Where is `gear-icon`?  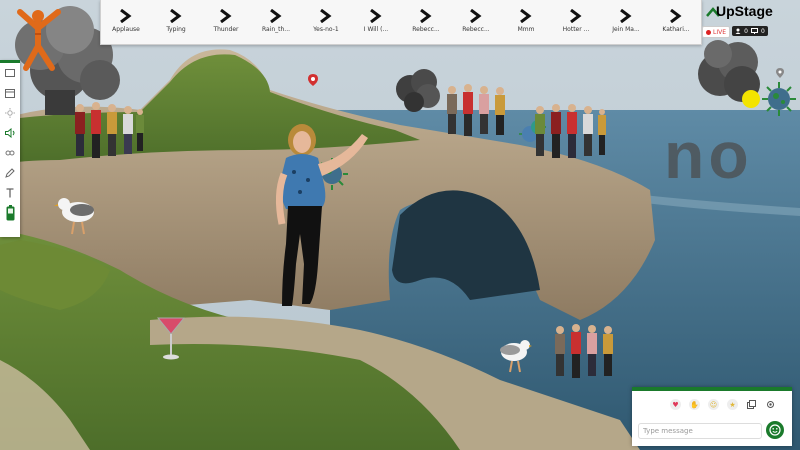 gear-icon is located at coordinates (770, 404).